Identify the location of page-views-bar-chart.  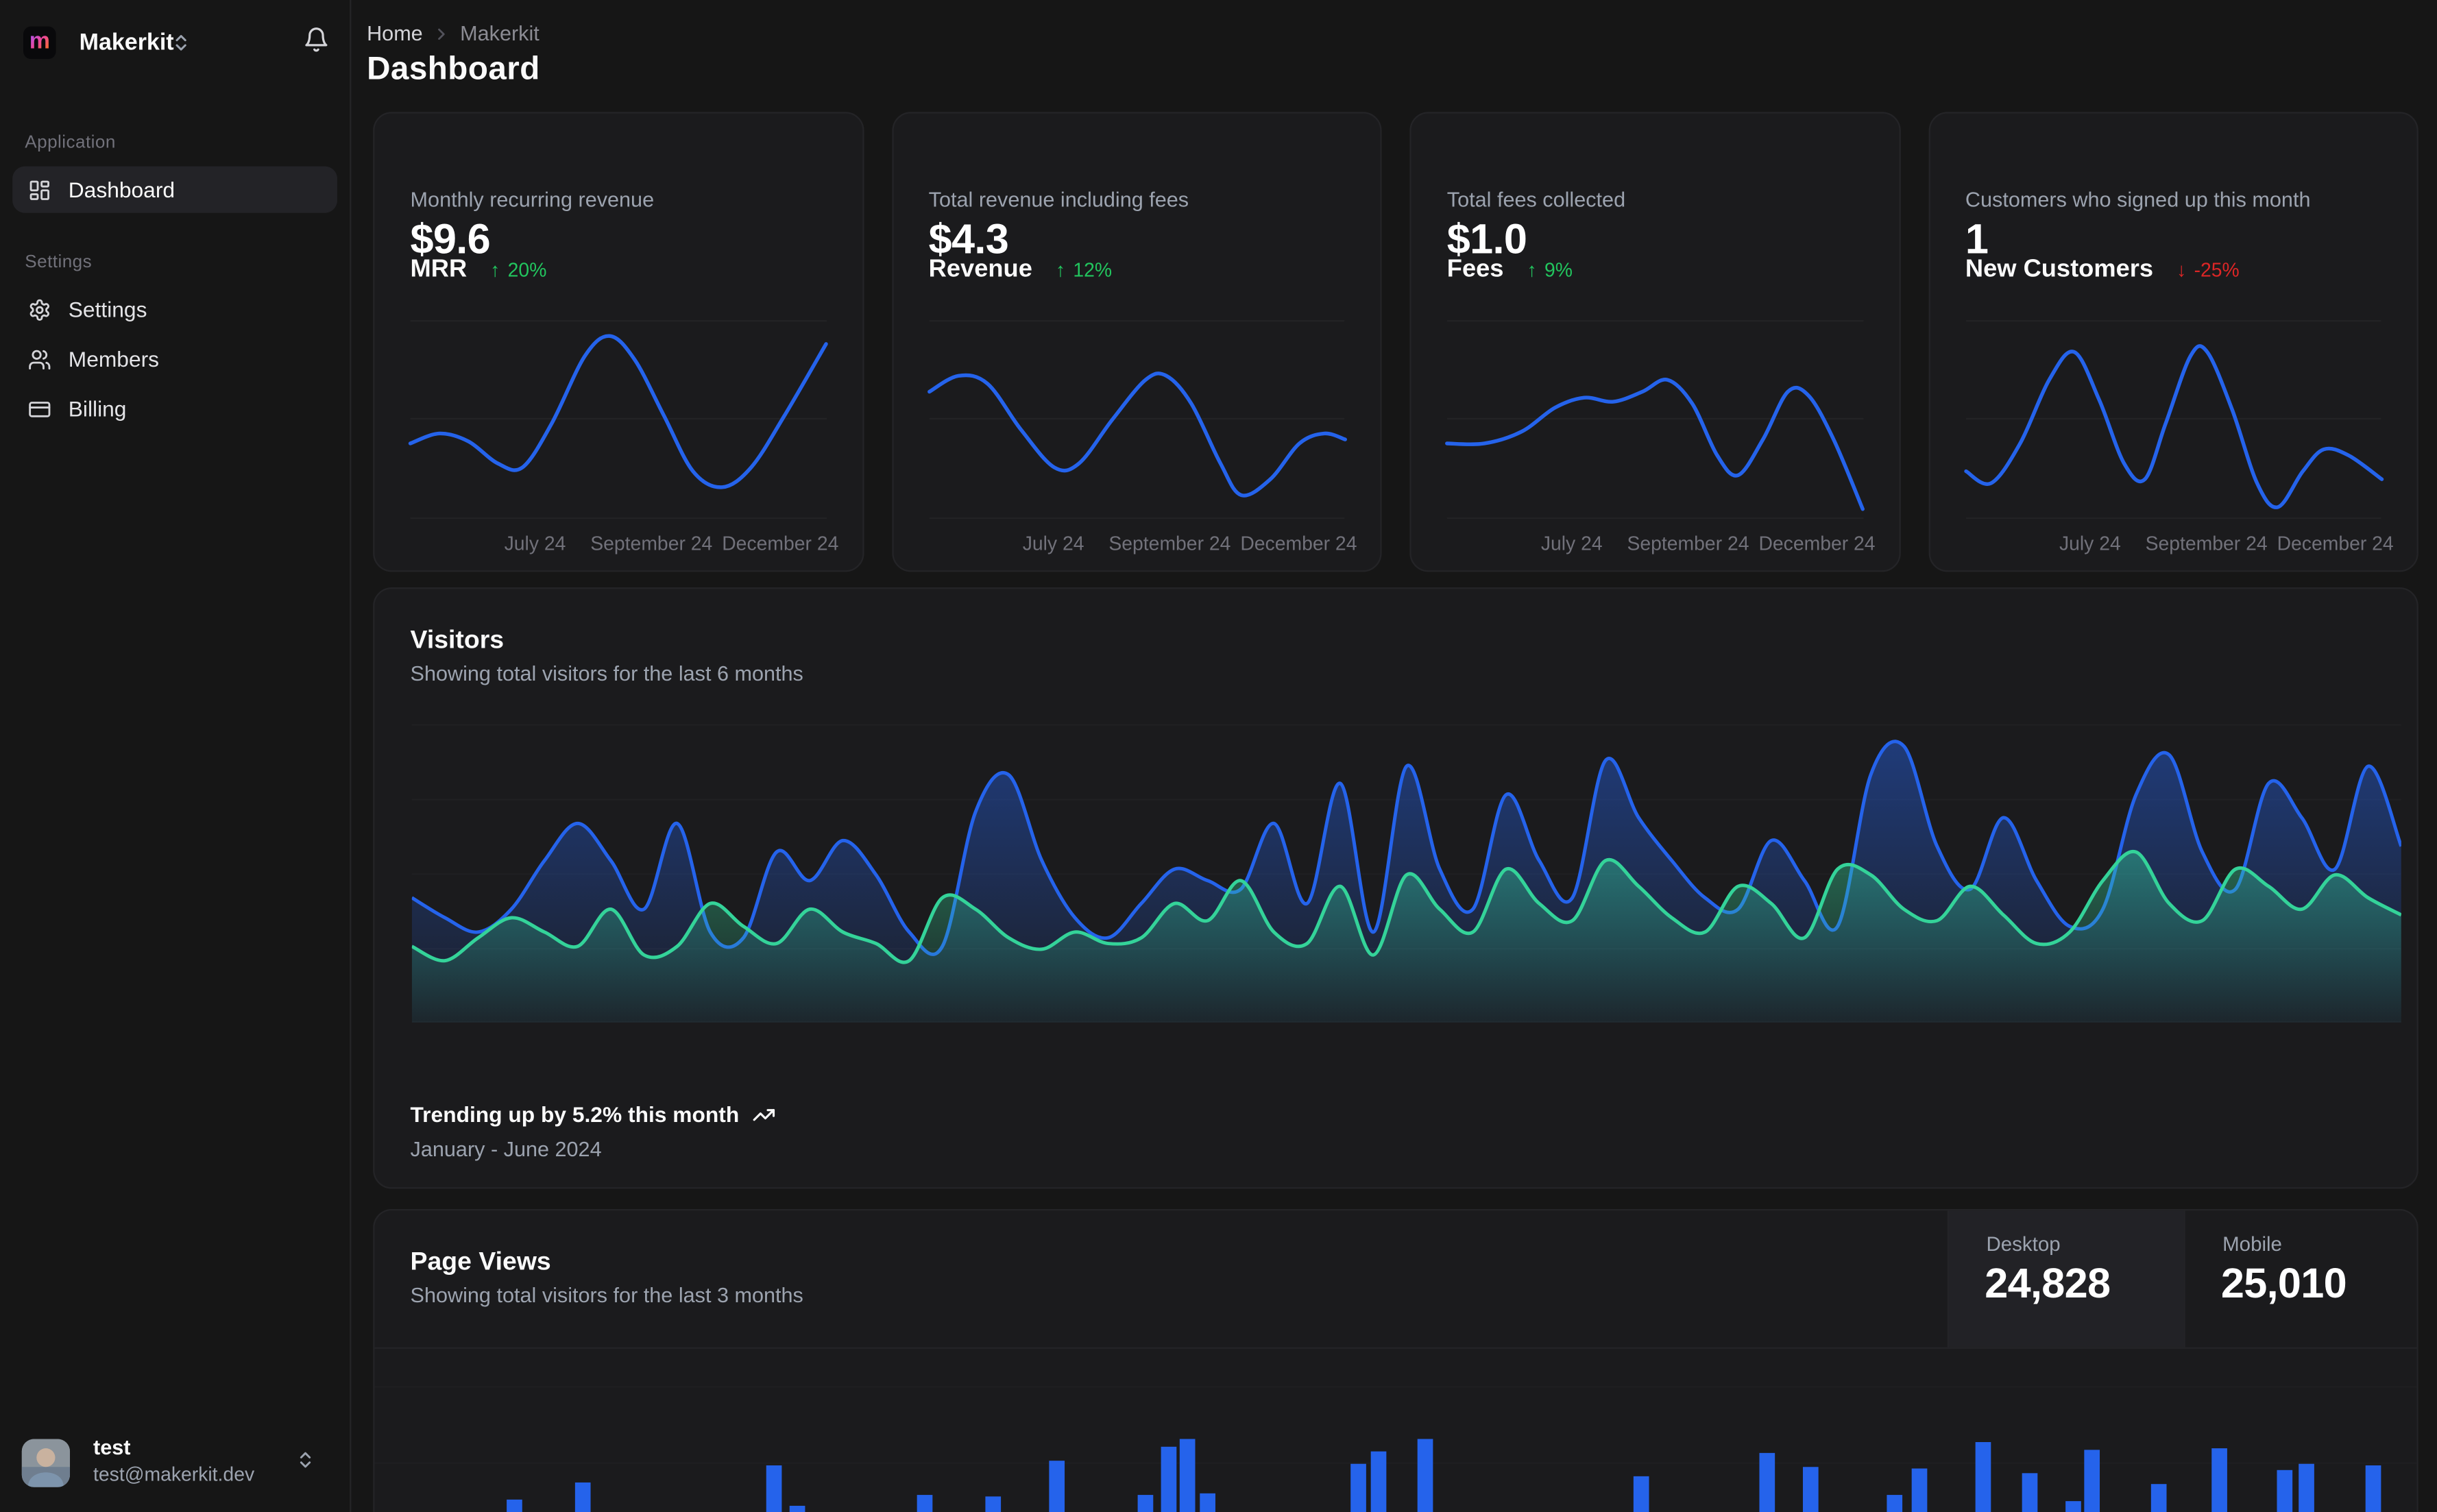
(1395, 1430).